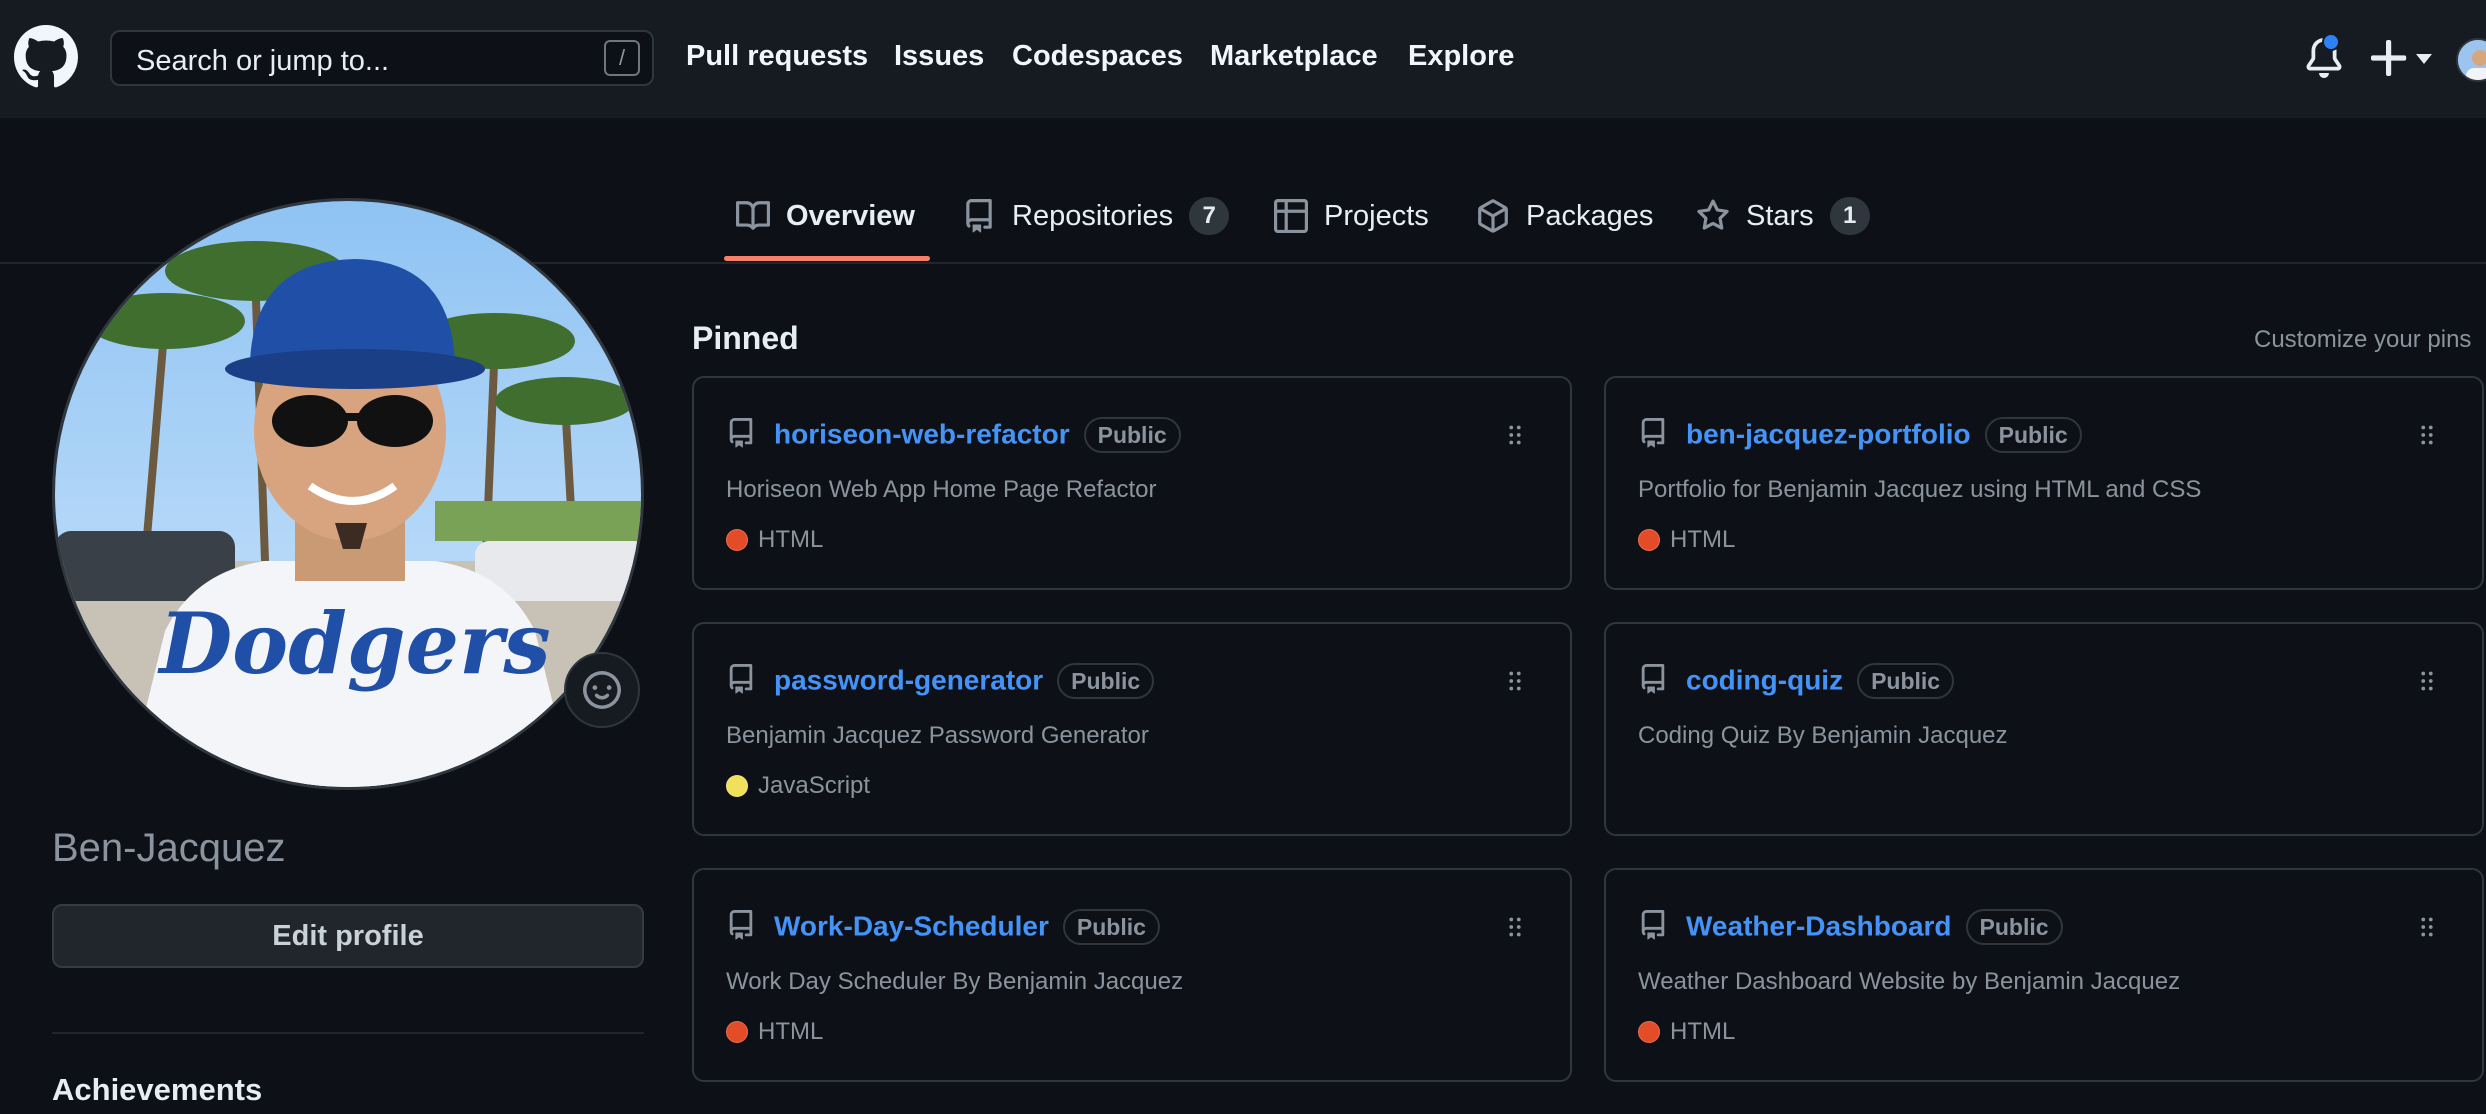 This screenshot has width=2486, height=1114. I want to click on achievements-heading: Achievements, so click(157, 1089).